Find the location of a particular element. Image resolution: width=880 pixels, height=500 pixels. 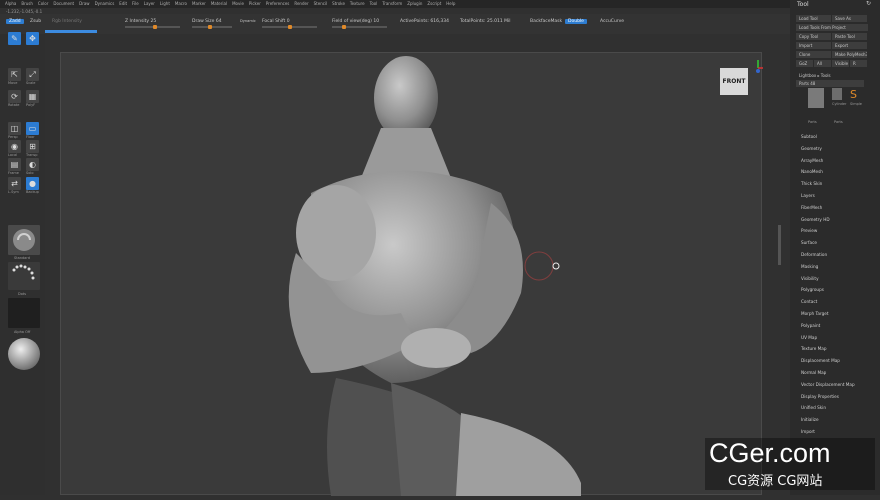

fov-track is located at coordinates (359, 27).